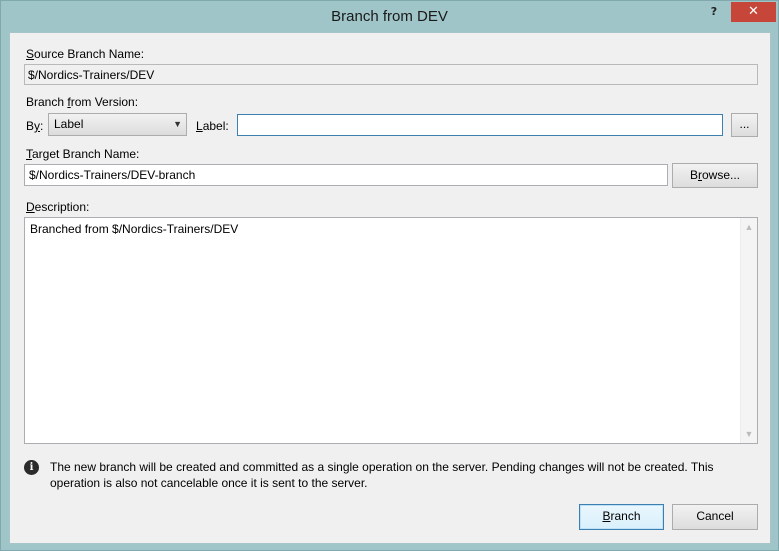 The width and height of the screenshot is (779, 551). Describe the element at coordinates (82, 102) in the screenshot. I see `branch-from-version-label: Branch from Version:` at that location.